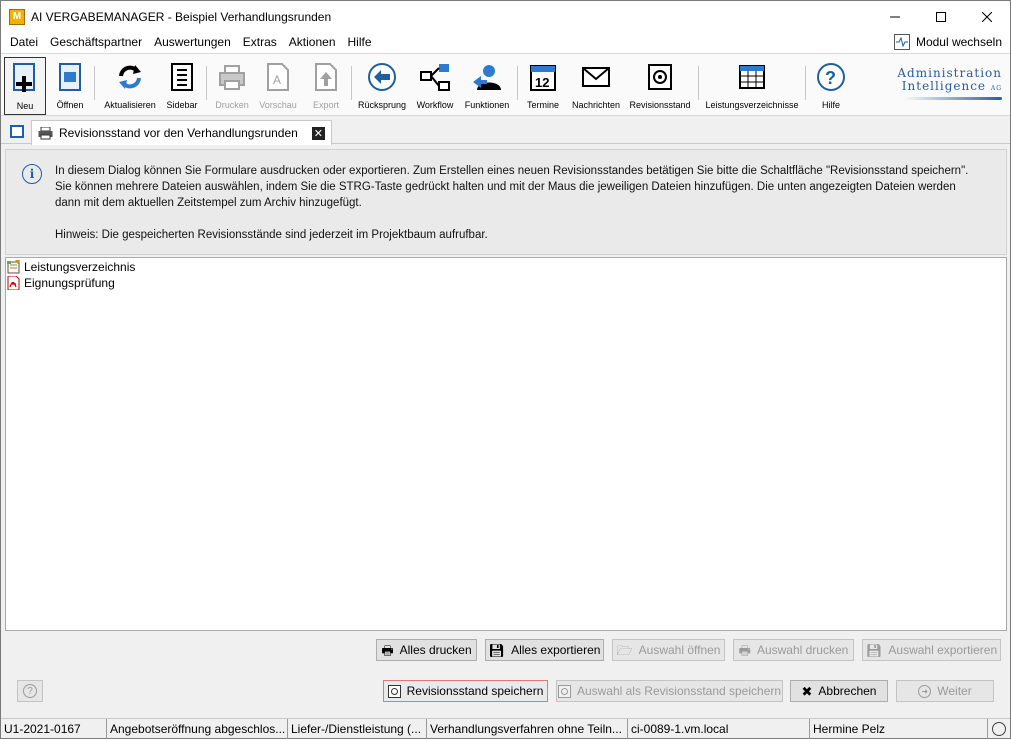  What do you see at coordinates (899, 729) in the screenshot?
I see `status-user: Hermine Pelz` at bounding box center [899, 729].